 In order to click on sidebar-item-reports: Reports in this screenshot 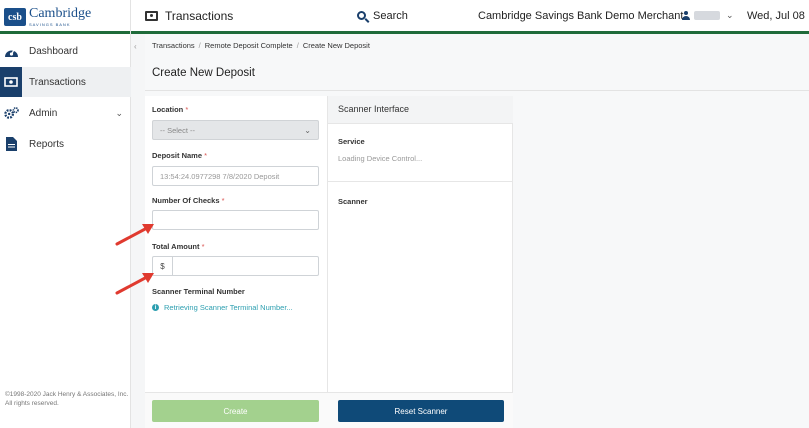, I will do `click(65, 144)`.